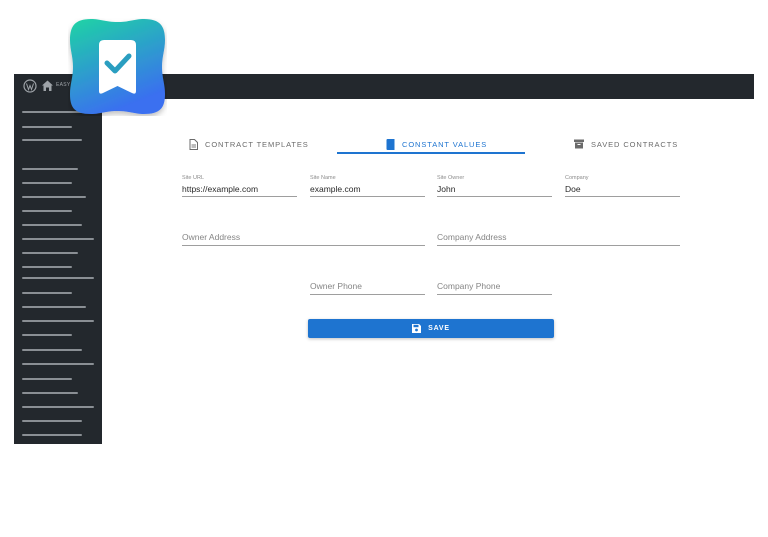 This screenshot has width=768, height=537. What do you see at coordinates (577, 178) in the screenshot?
I see `field-label: Company` at bounding box center [577, 178].